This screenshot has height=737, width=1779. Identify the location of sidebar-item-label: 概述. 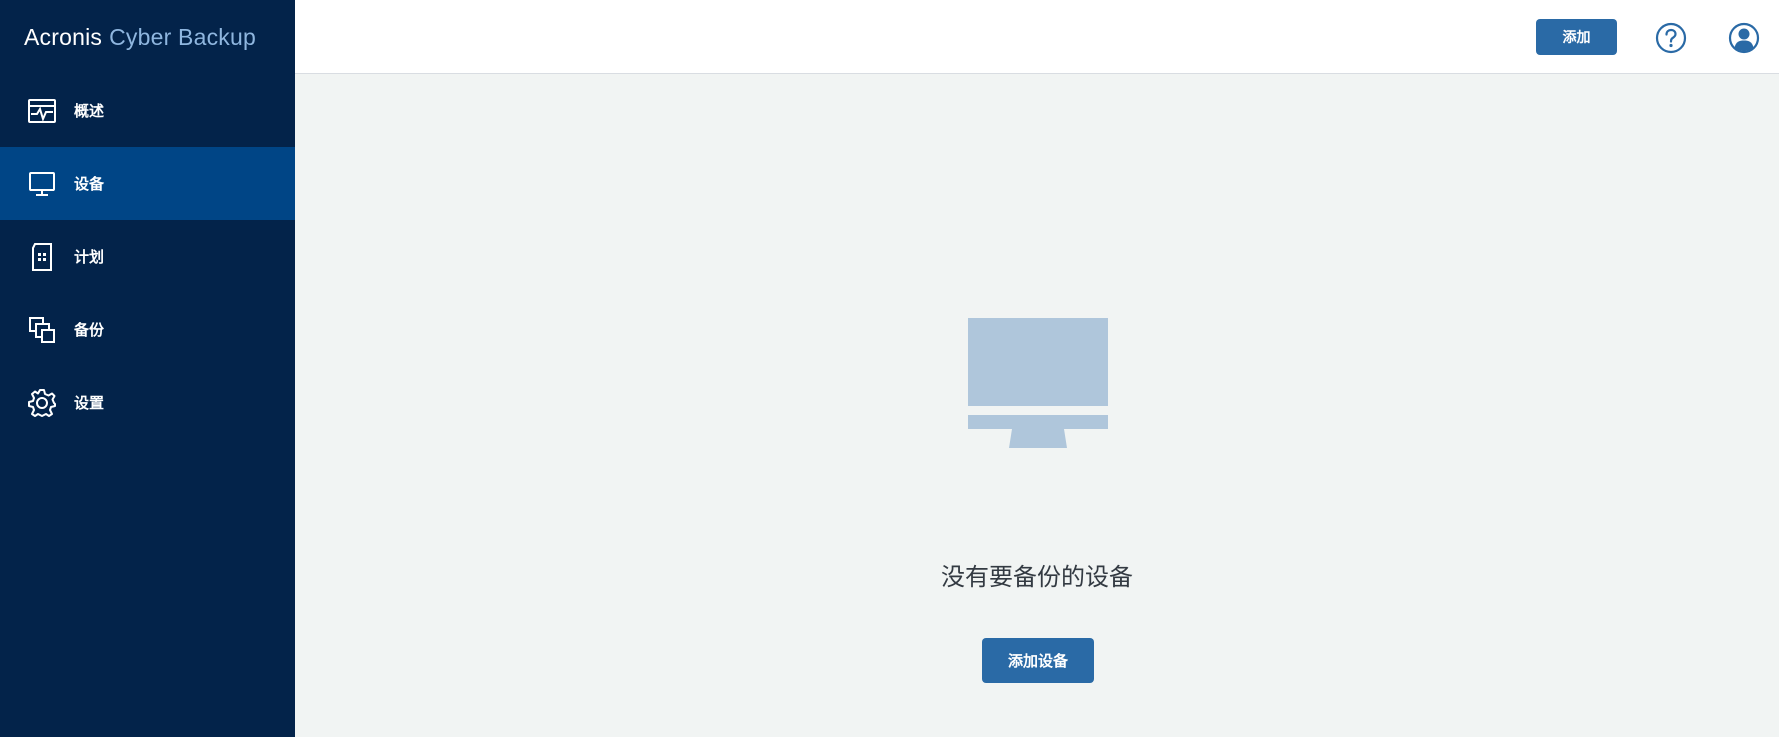
(89, 111).